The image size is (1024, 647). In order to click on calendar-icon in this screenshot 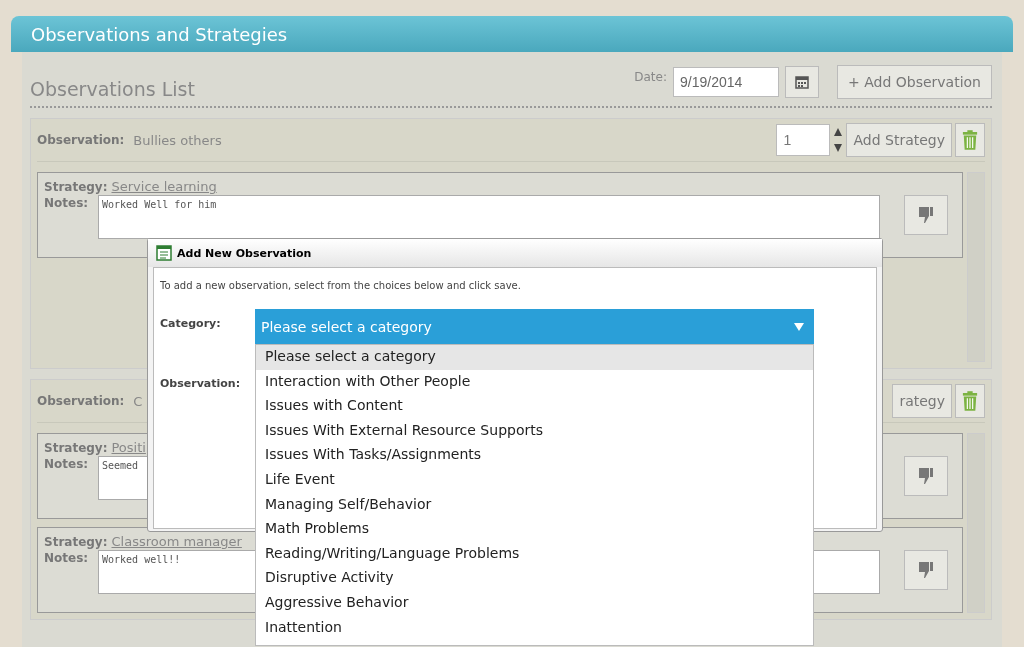, I will do `click(802, 82)`.